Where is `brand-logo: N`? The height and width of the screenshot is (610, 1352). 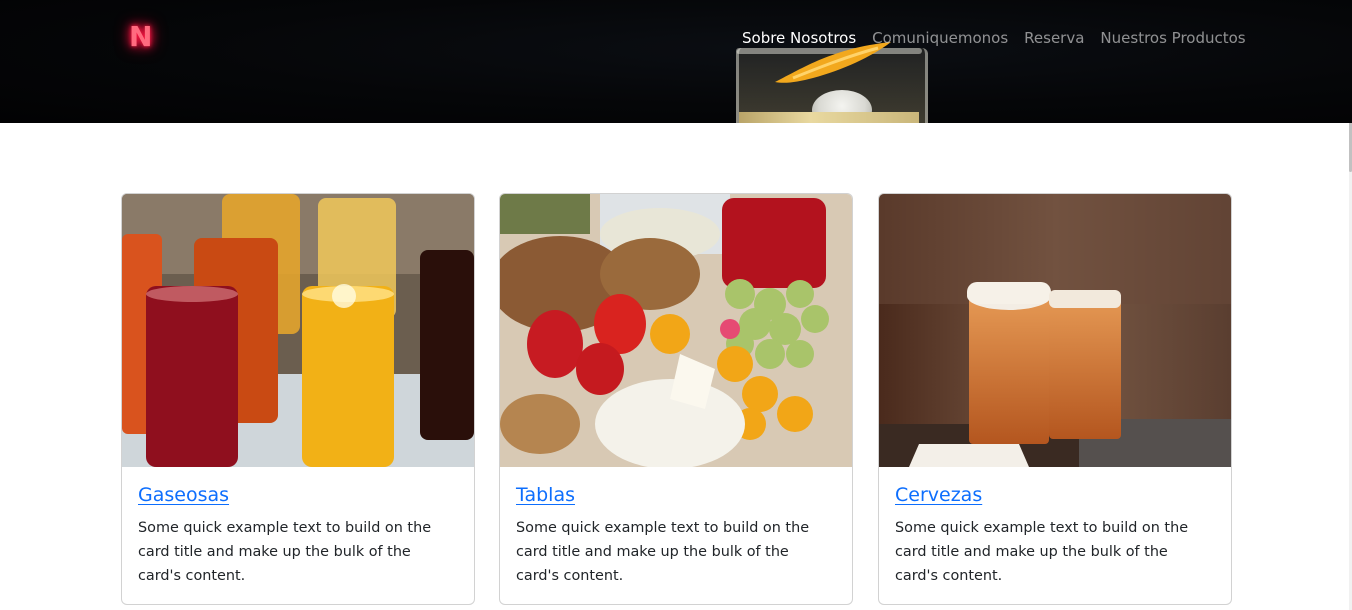
brand-logo: N is located at coordinates (140, 36).